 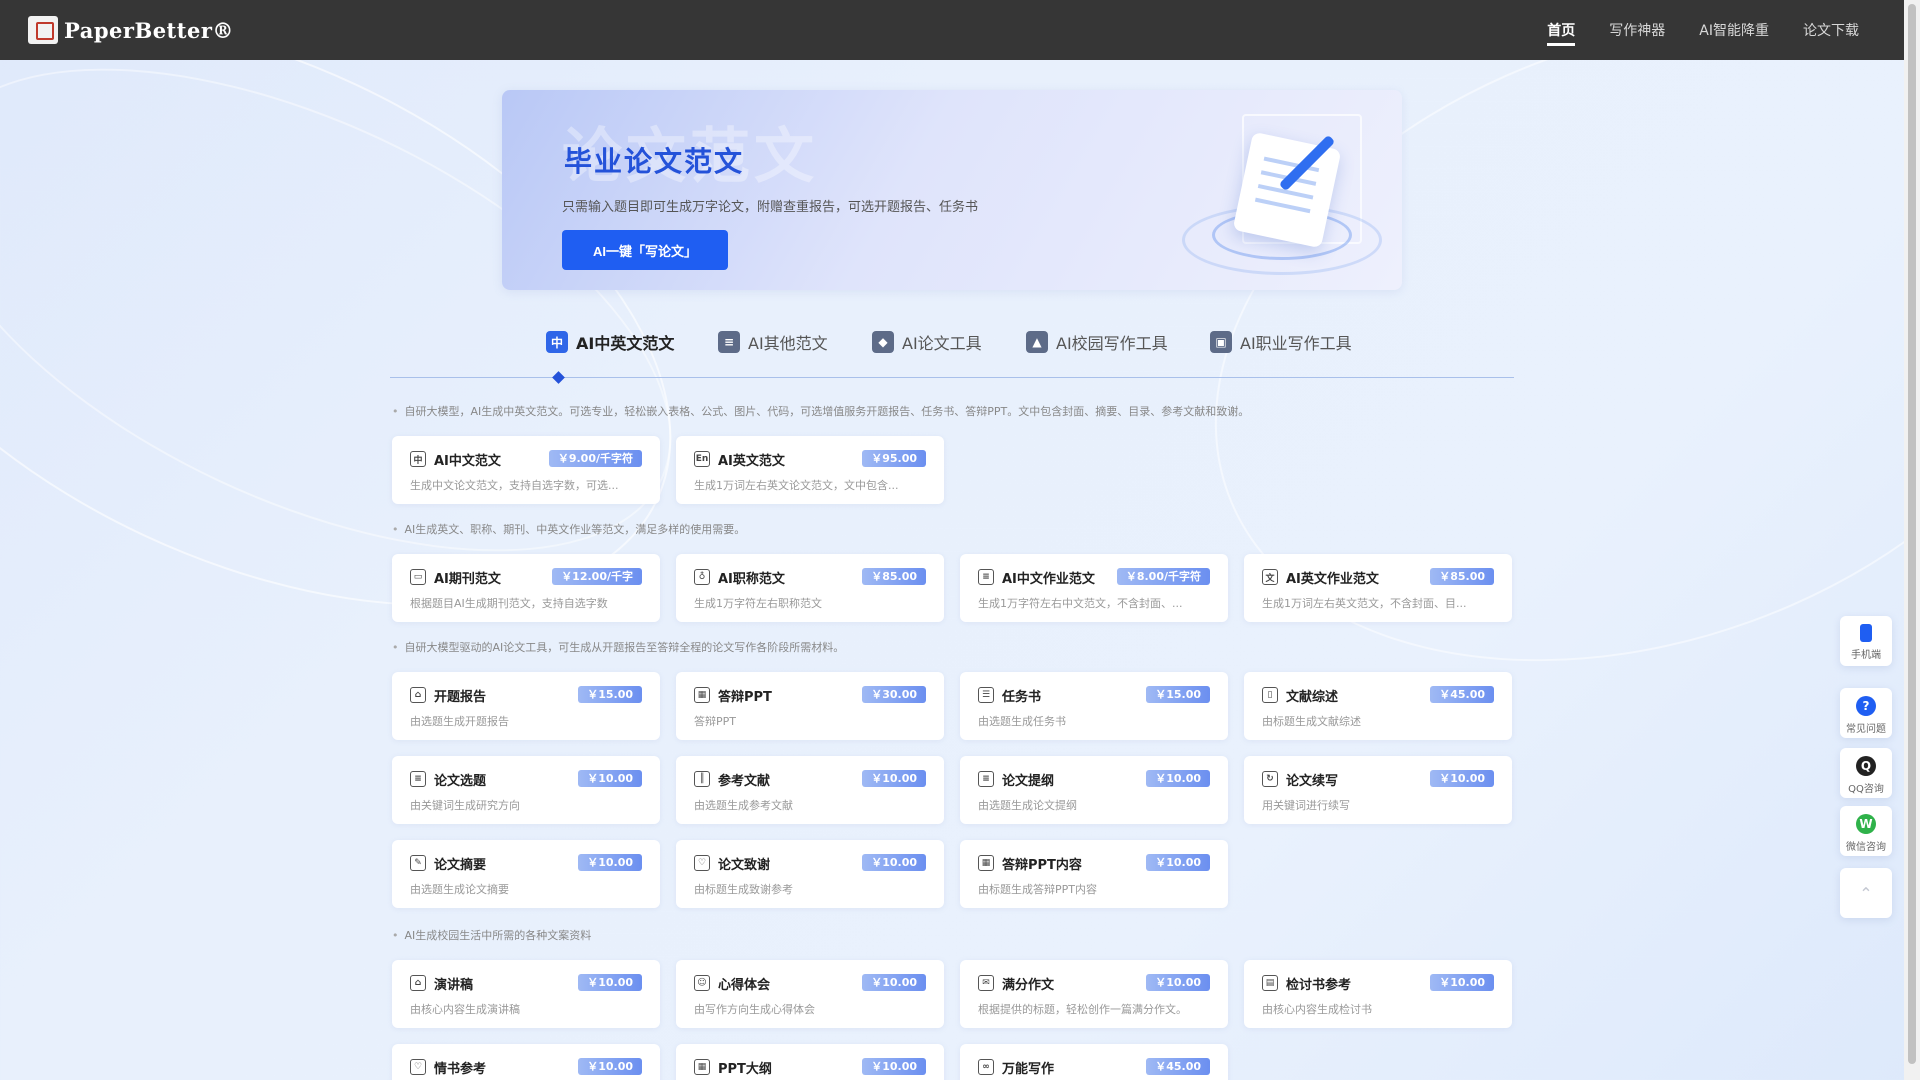 What do you see at coordinates (702, 863) in the screenshot?
I see `card-icon: ♡` at bounding box center [702, 863].